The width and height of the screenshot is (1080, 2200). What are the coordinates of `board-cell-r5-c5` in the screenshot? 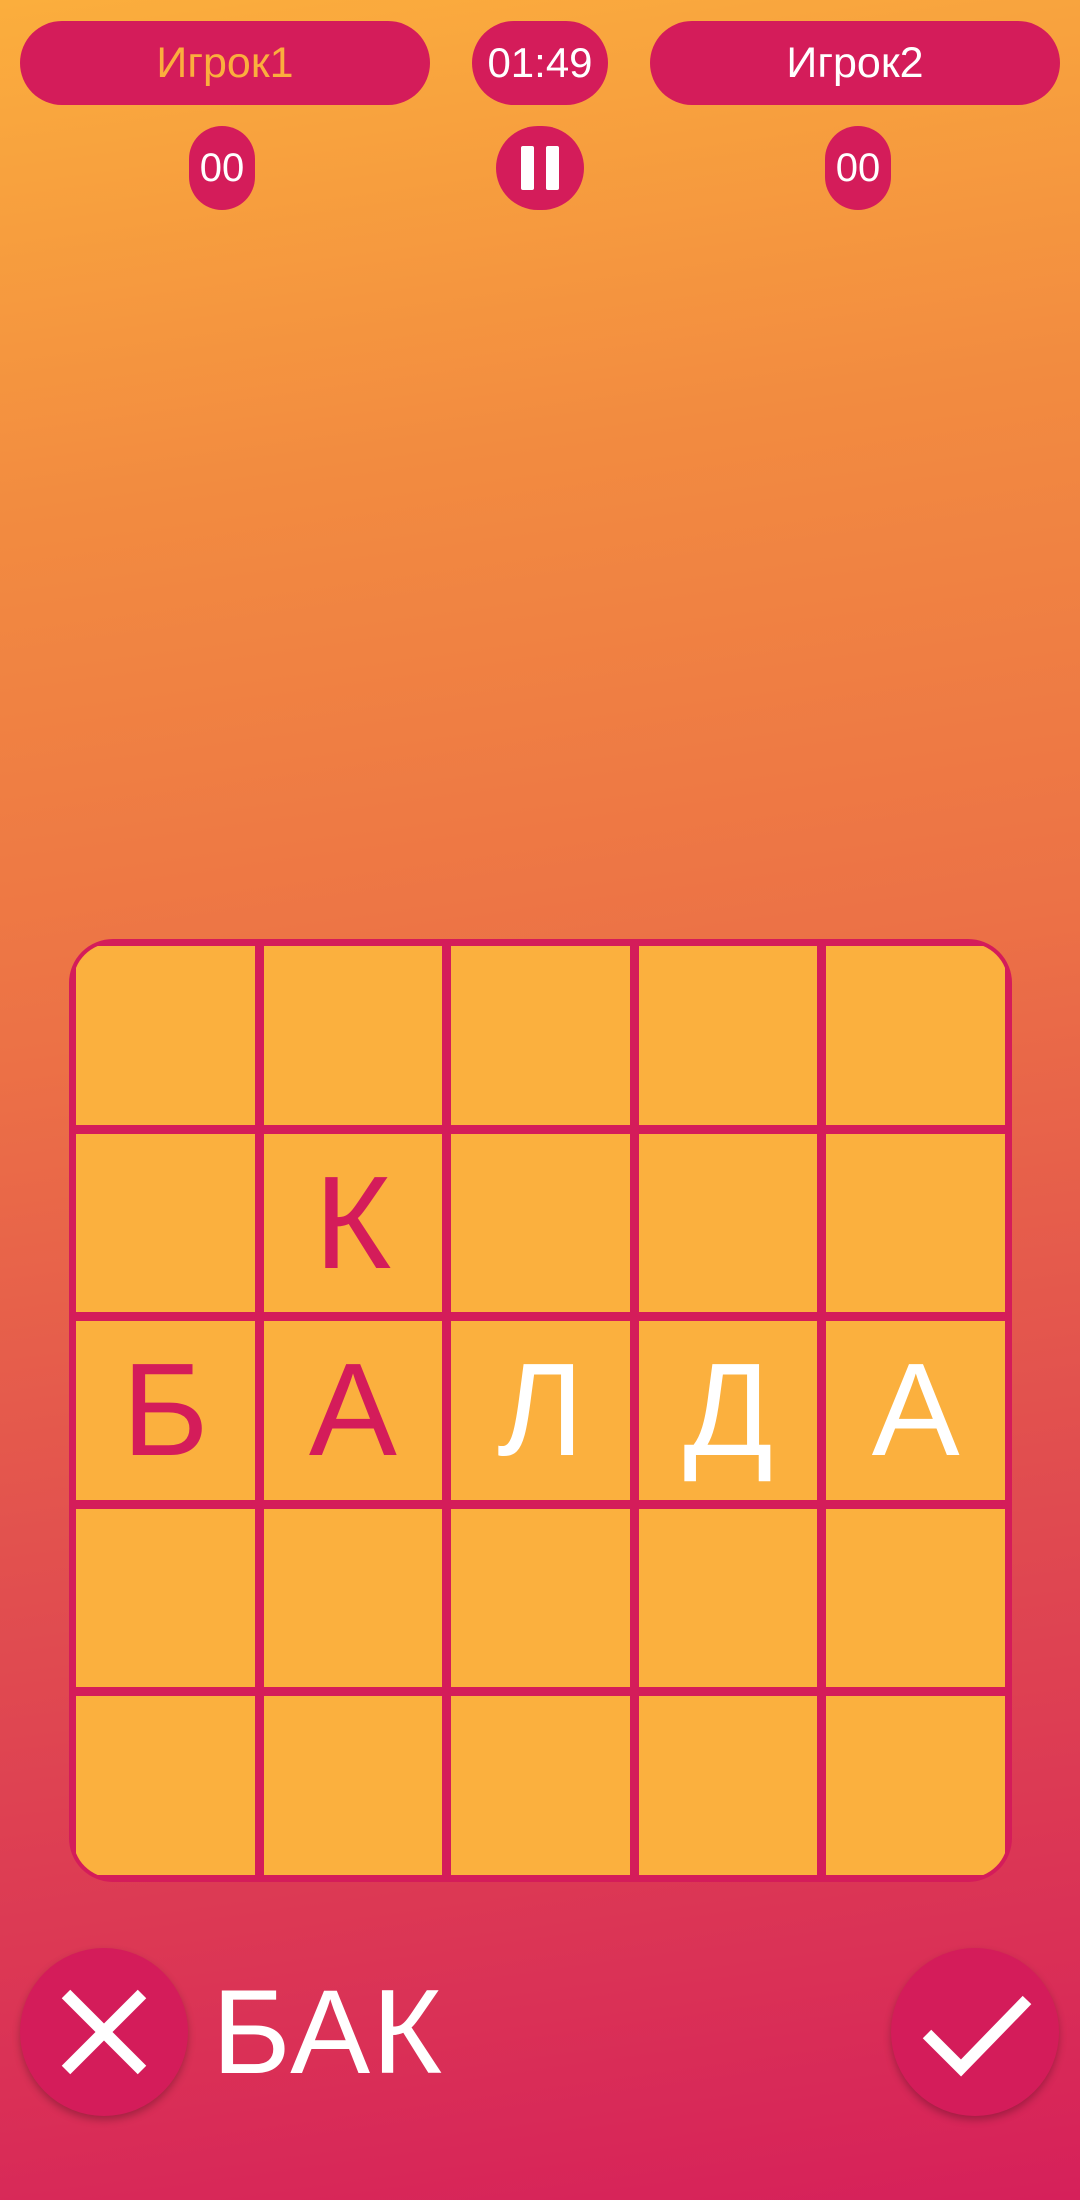 It's located at (915, 1785).